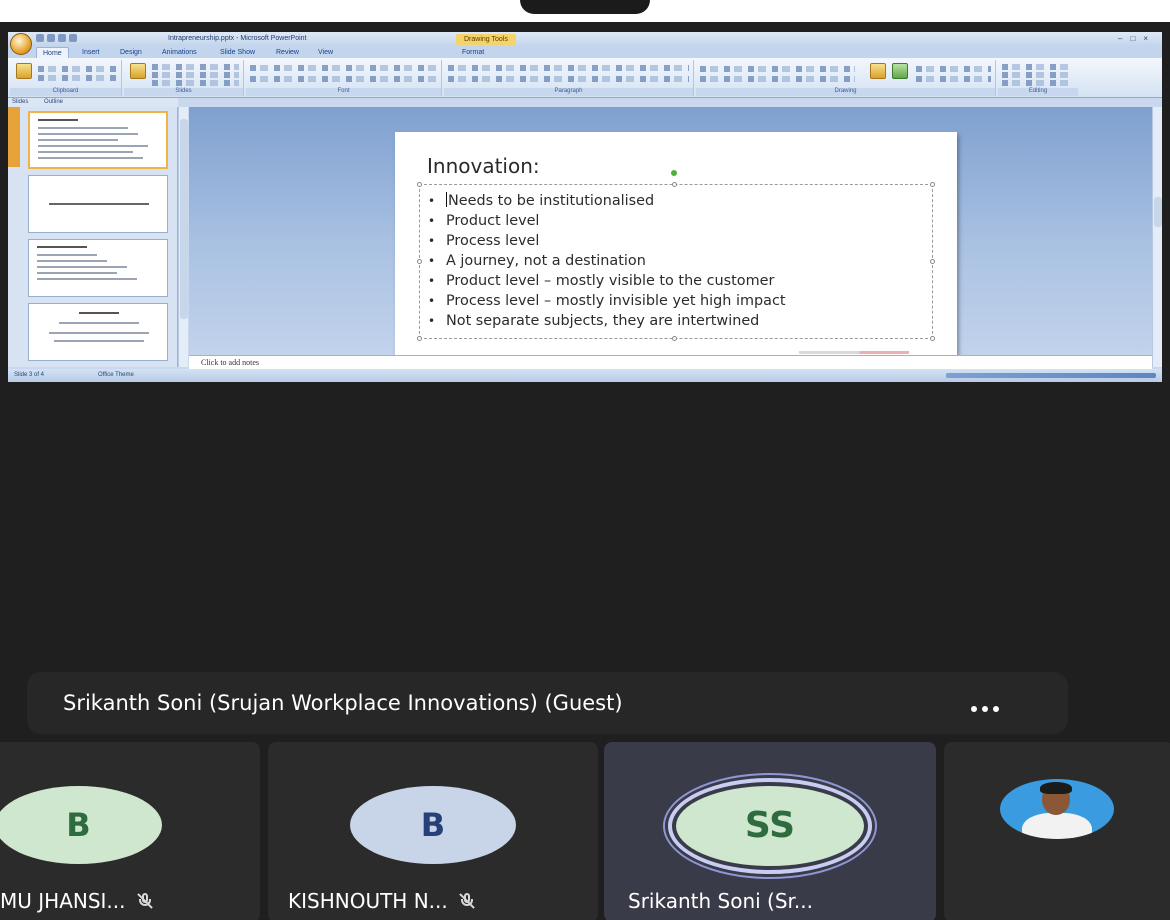 The width and height of the screenshot is (1170, 920). Describe the element at coordinates (1057, 809) in the screenshot. I see `participant-photo-avatar` at that location.